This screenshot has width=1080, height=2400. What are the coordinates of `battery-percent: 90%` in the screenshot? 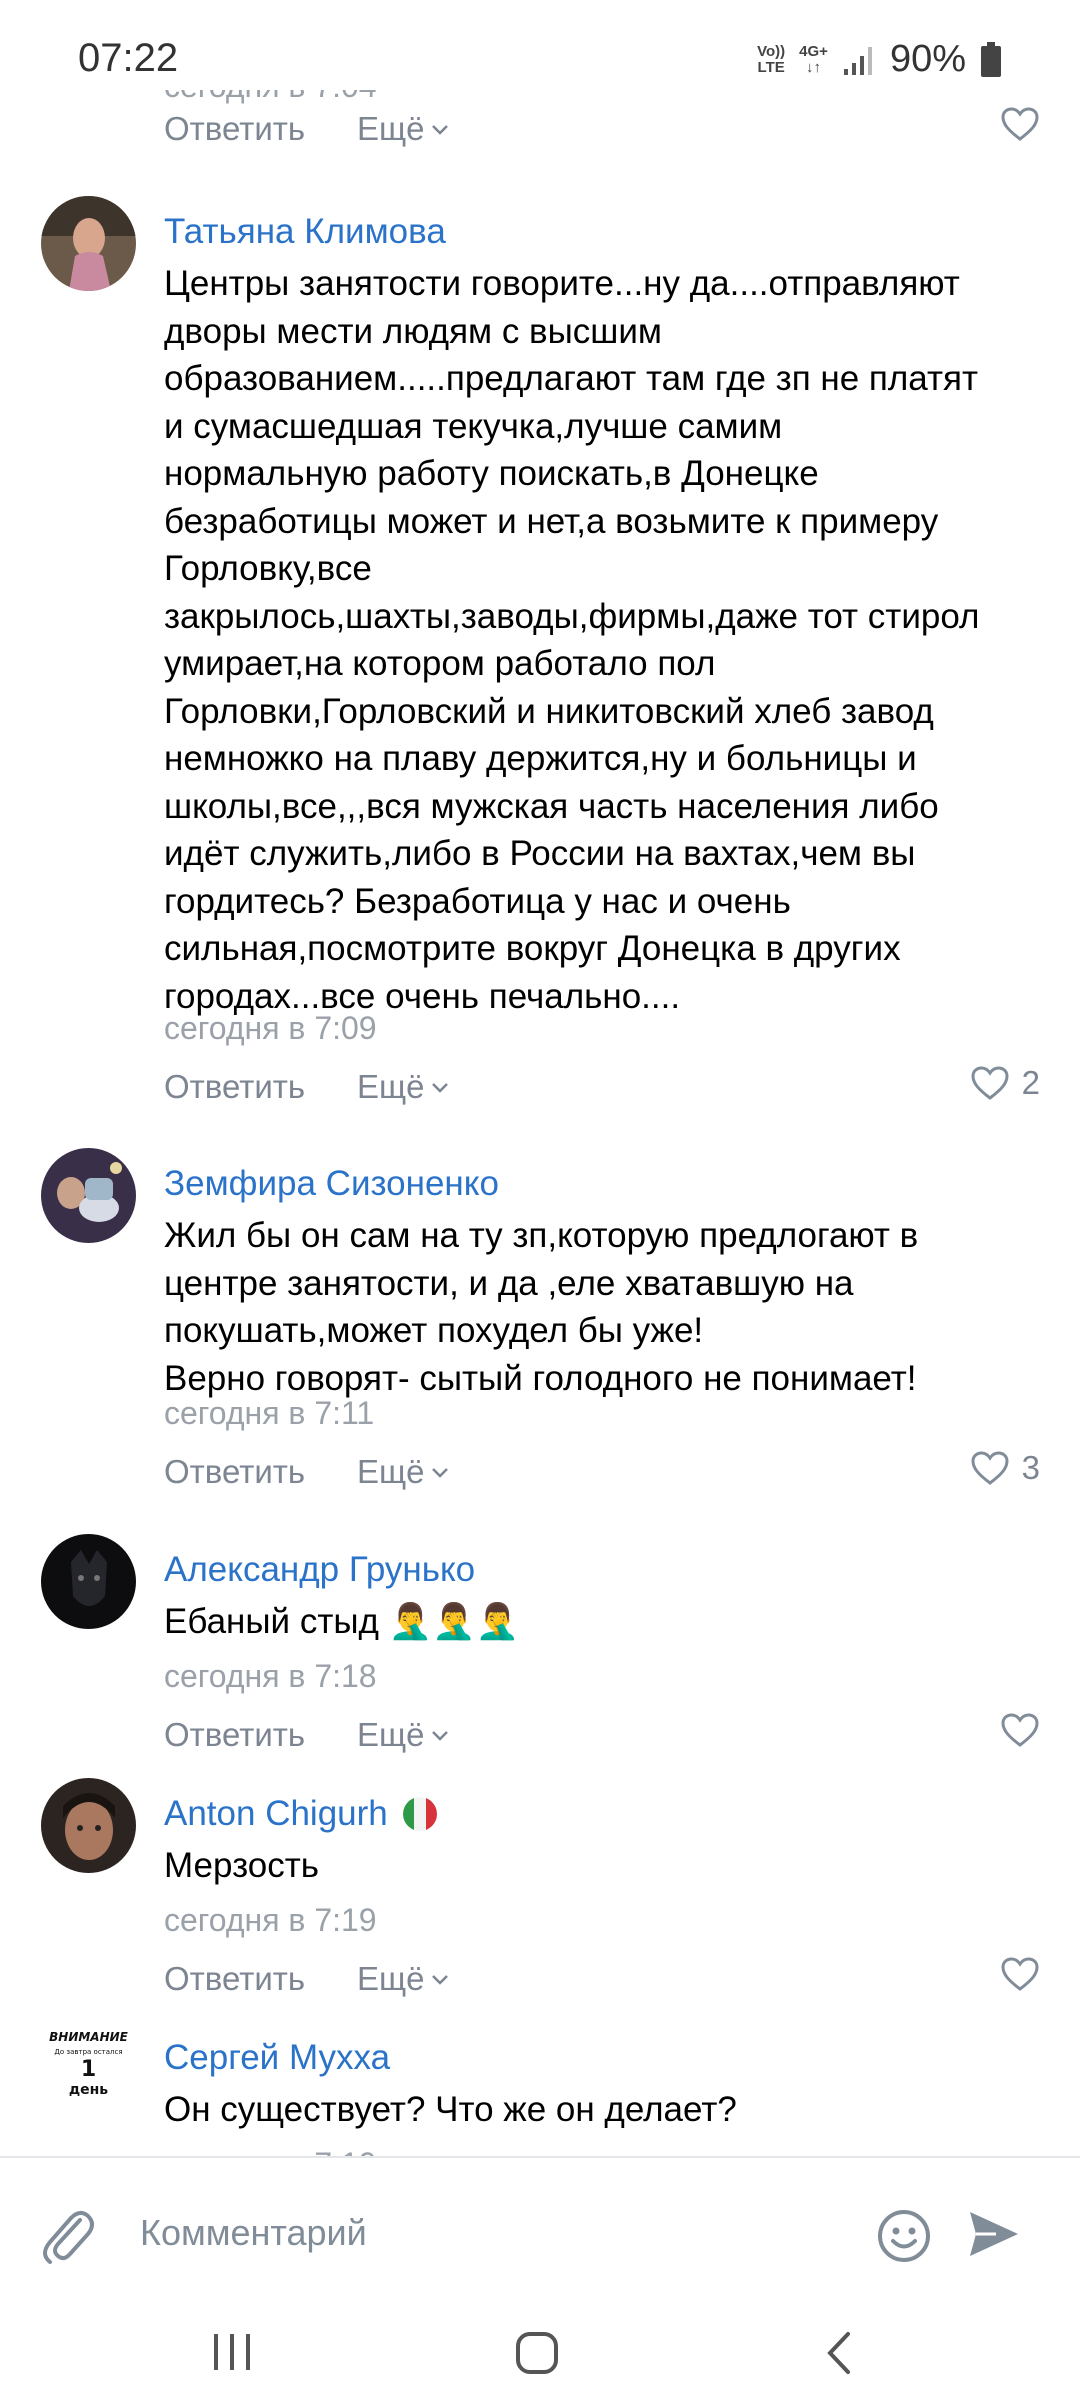 It's located at (927, 59).